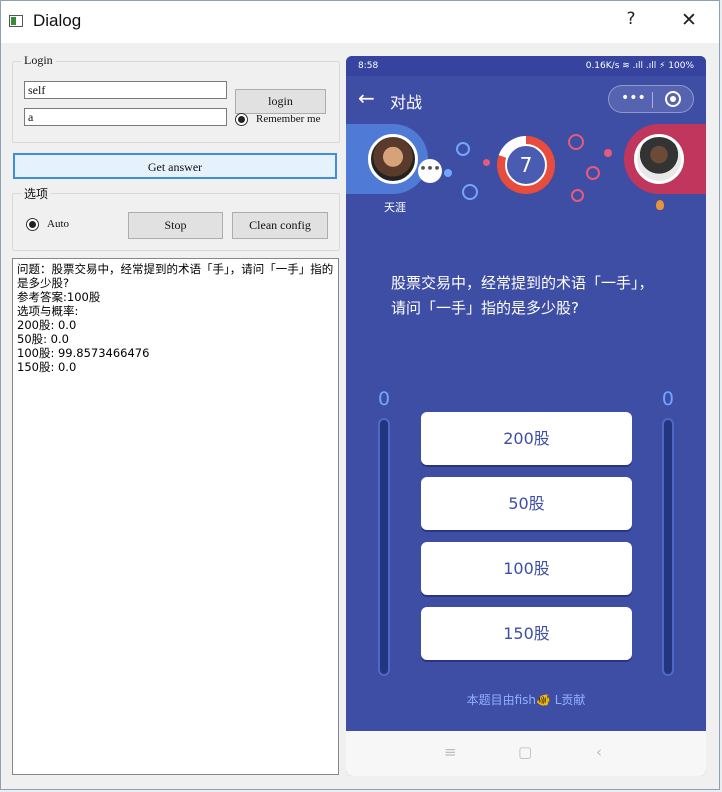 This screenshot has width=722, height=792. I want to click on options-group: 选项 Auto Stop Clean config, so click(176, 218).